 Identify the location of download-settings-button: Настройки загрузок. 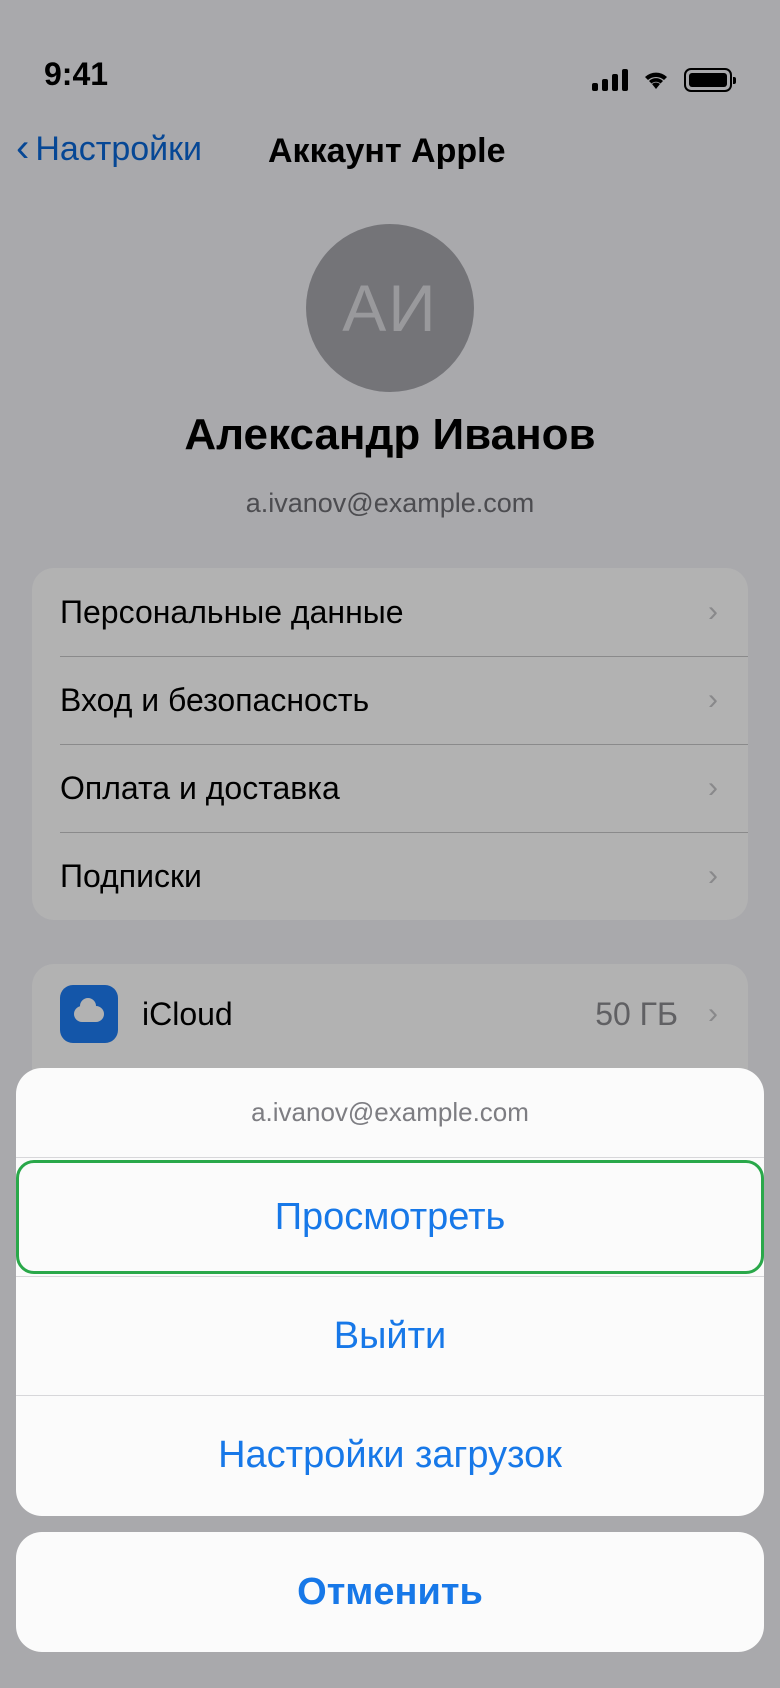
(390, 1455).